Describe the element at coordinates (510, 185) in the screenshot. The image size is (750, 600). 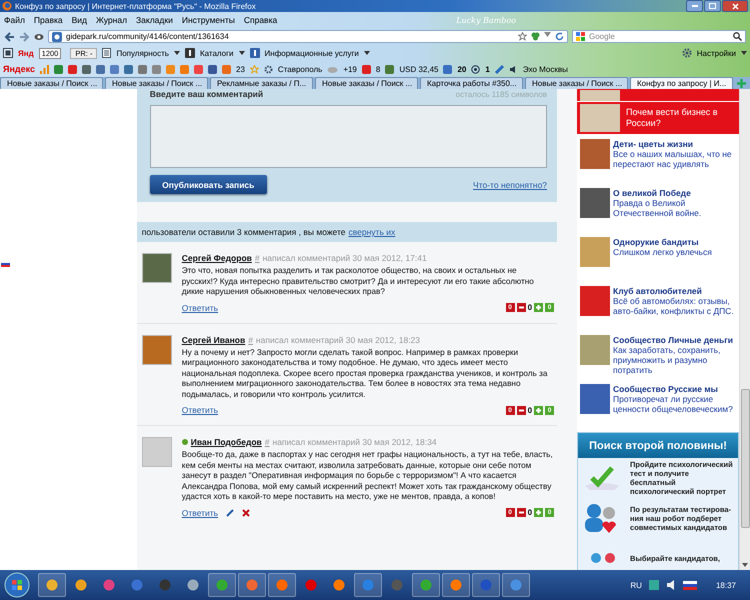
I see `help-link: Что-то непонятно?` at that location.